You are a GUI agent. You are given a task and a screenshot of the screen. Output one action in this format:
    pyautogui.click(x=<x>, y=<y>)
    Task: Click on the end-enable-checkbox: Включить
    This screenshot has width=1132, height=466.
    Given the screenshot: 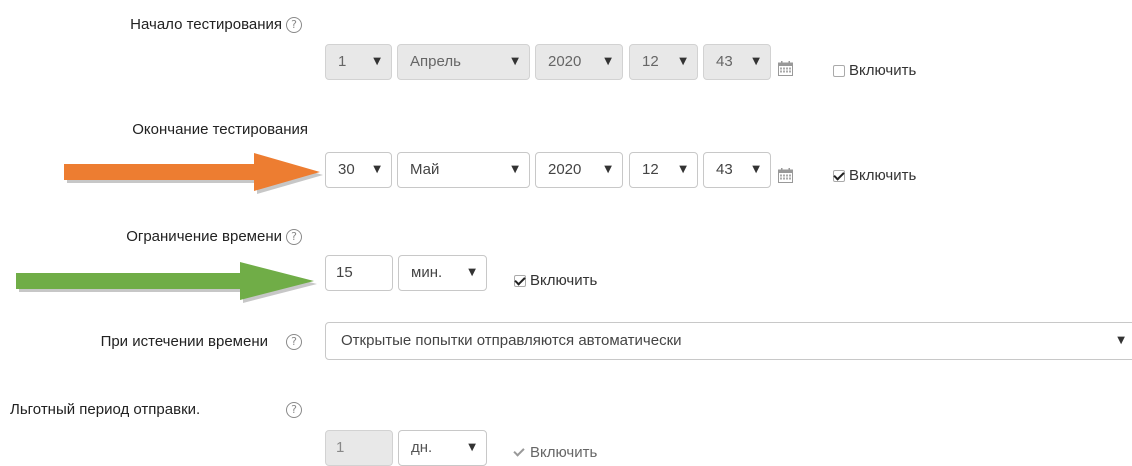 What is the action you would take?
    pyautogui.click(x=874, y=175)
    